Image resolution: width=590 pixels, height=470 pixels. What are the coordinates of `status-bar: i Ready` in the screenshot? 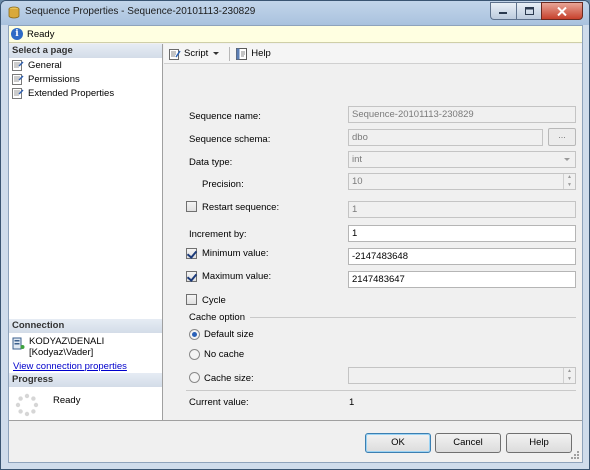 It's located at (295, 34).